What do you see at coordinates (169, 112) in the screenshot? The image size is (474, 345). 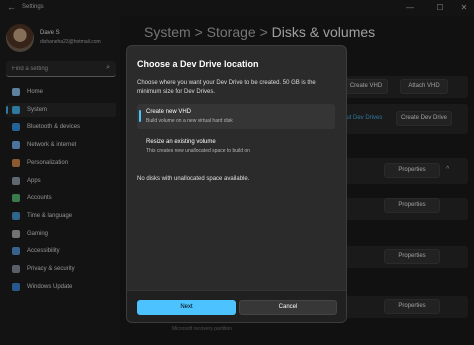 I see `option-title: Create new VHD` at bounding box center [169, 112].